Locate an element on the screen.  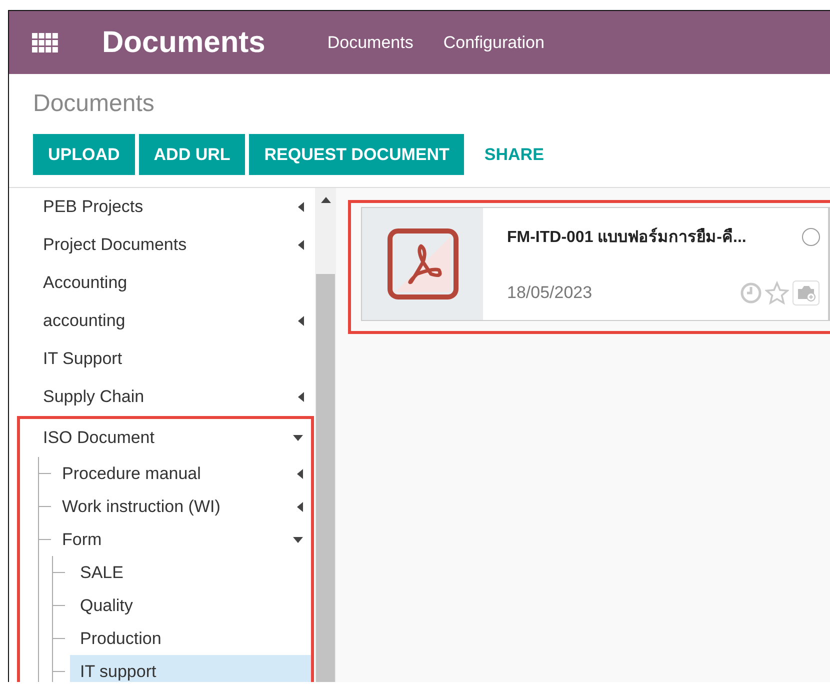
folder-item: SALE is located at coordinates (190, 572).